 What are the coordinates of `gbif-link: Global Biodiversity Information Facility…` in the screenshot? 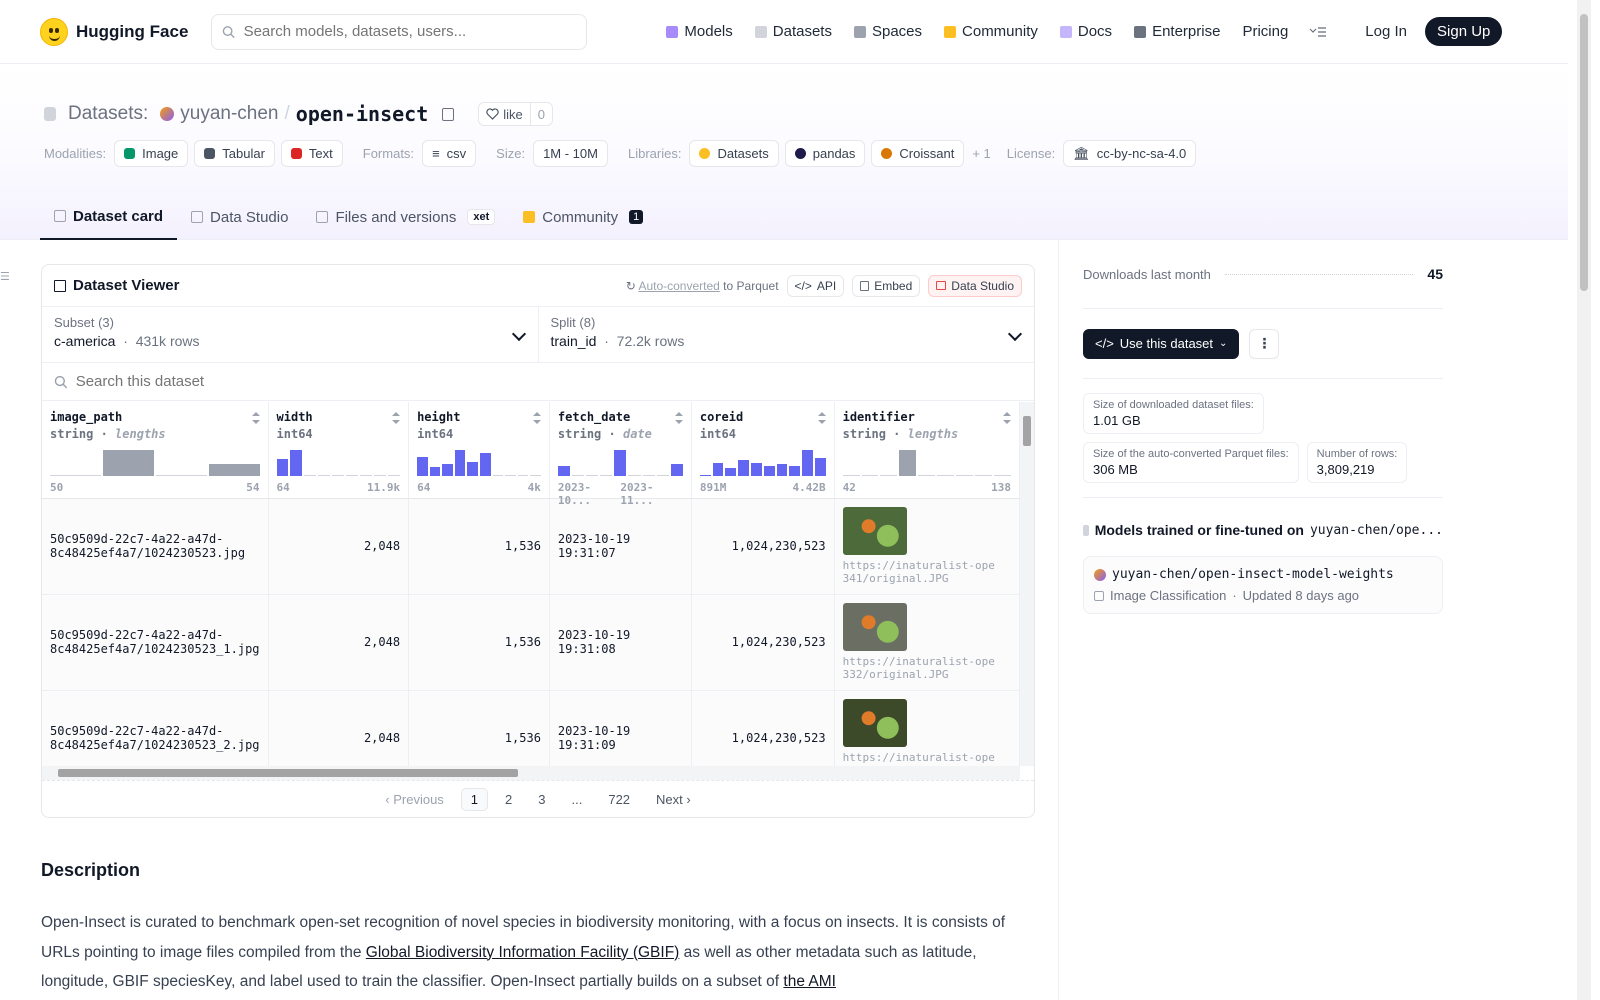 It's located at (523, 952).